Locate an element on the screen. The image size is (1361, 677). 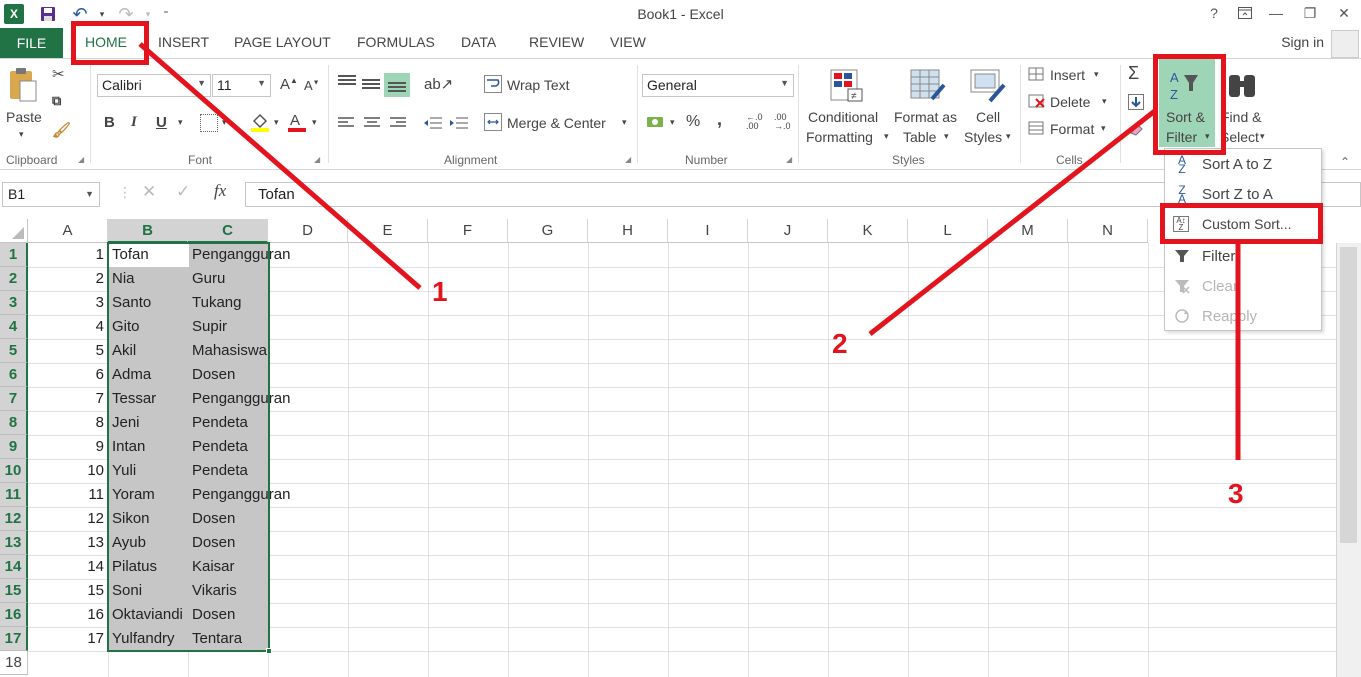
annotation-box-custom-sort is located at coordinates (1241, 223).